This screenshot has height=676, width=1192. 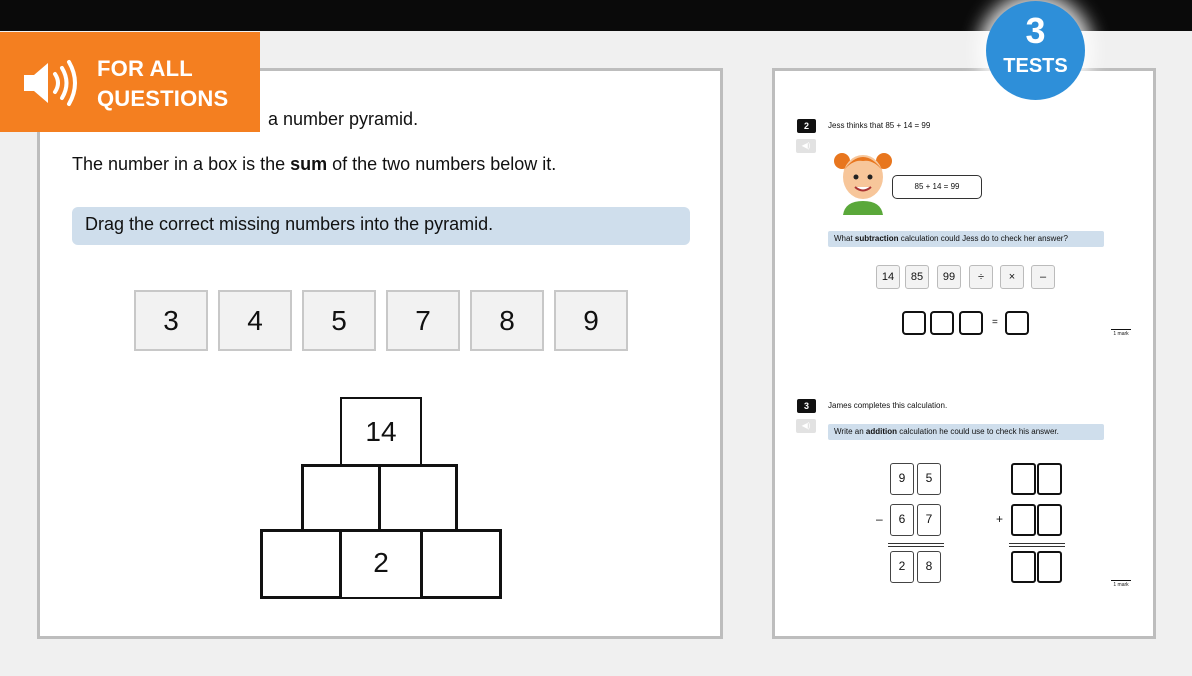 I want to click on chip-99: 99, so click(x=949, y=277).